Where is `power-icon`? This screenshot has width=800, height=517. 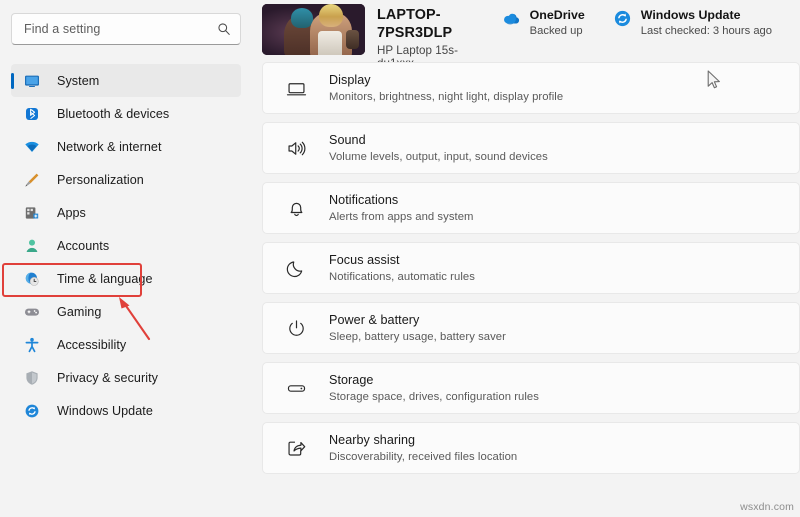 power-icon is located at coordinates (296, 328).